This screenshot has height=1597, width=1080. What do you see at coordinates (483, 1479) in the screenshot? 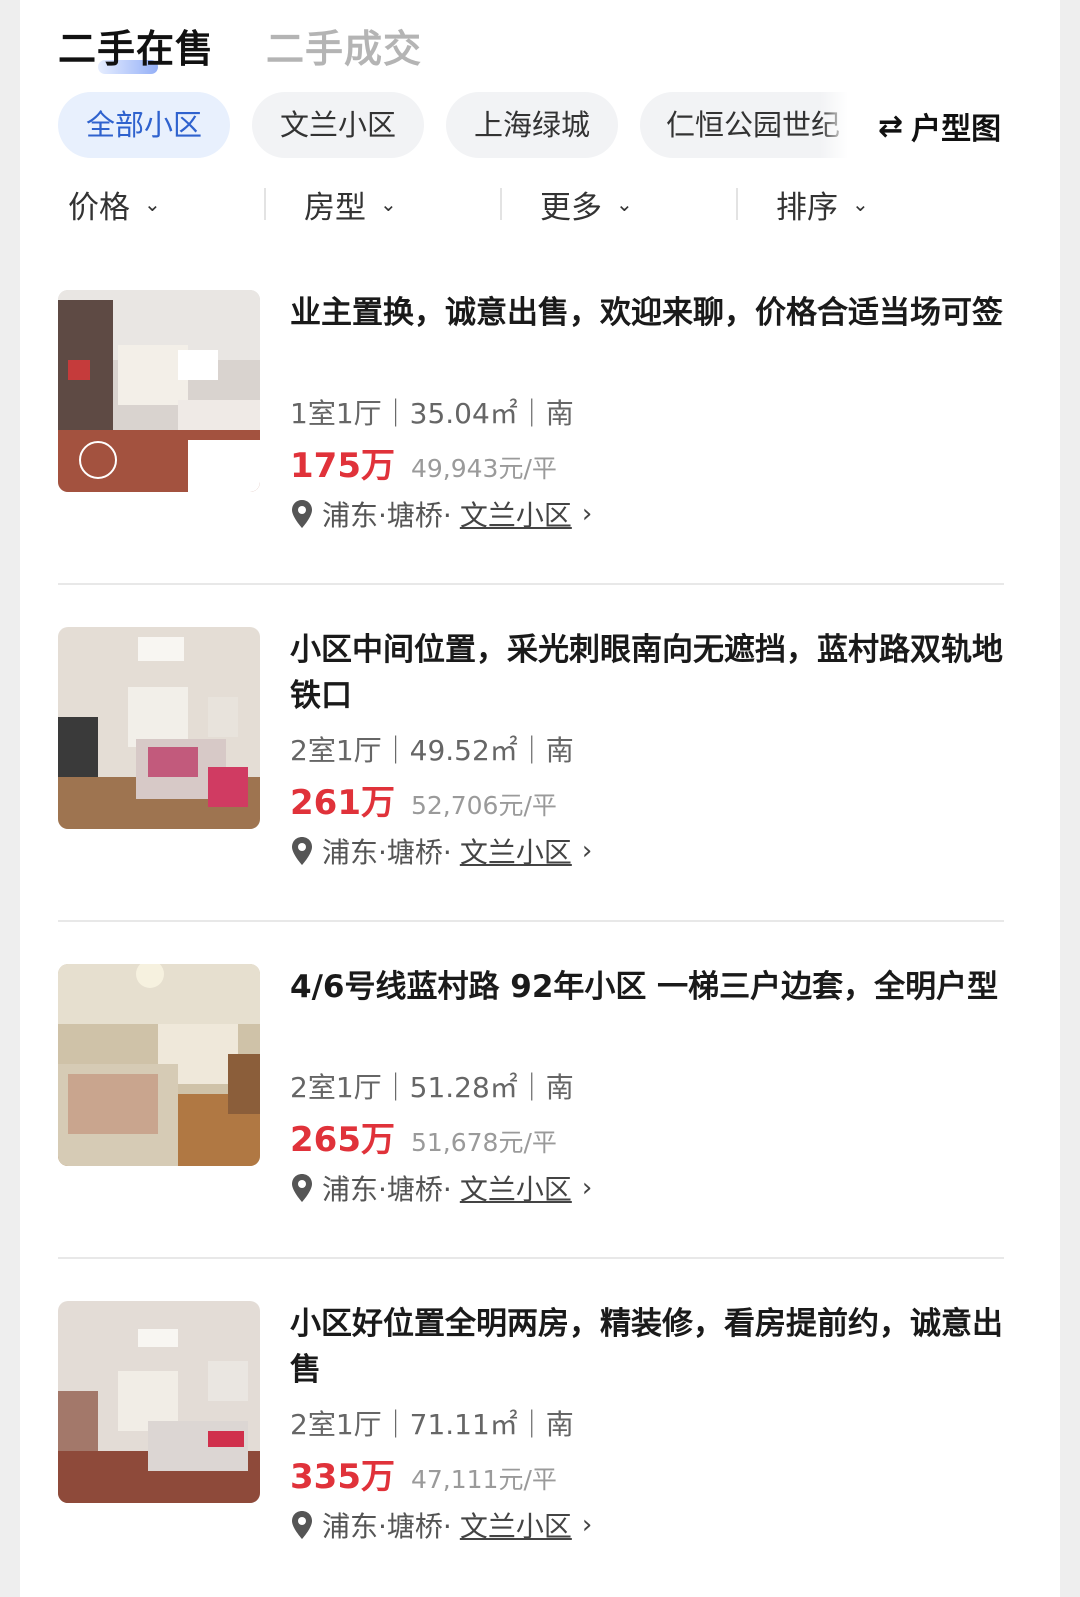
I see `listing-unit-price: 47,111元/平` at bounding box center [483, 1479].